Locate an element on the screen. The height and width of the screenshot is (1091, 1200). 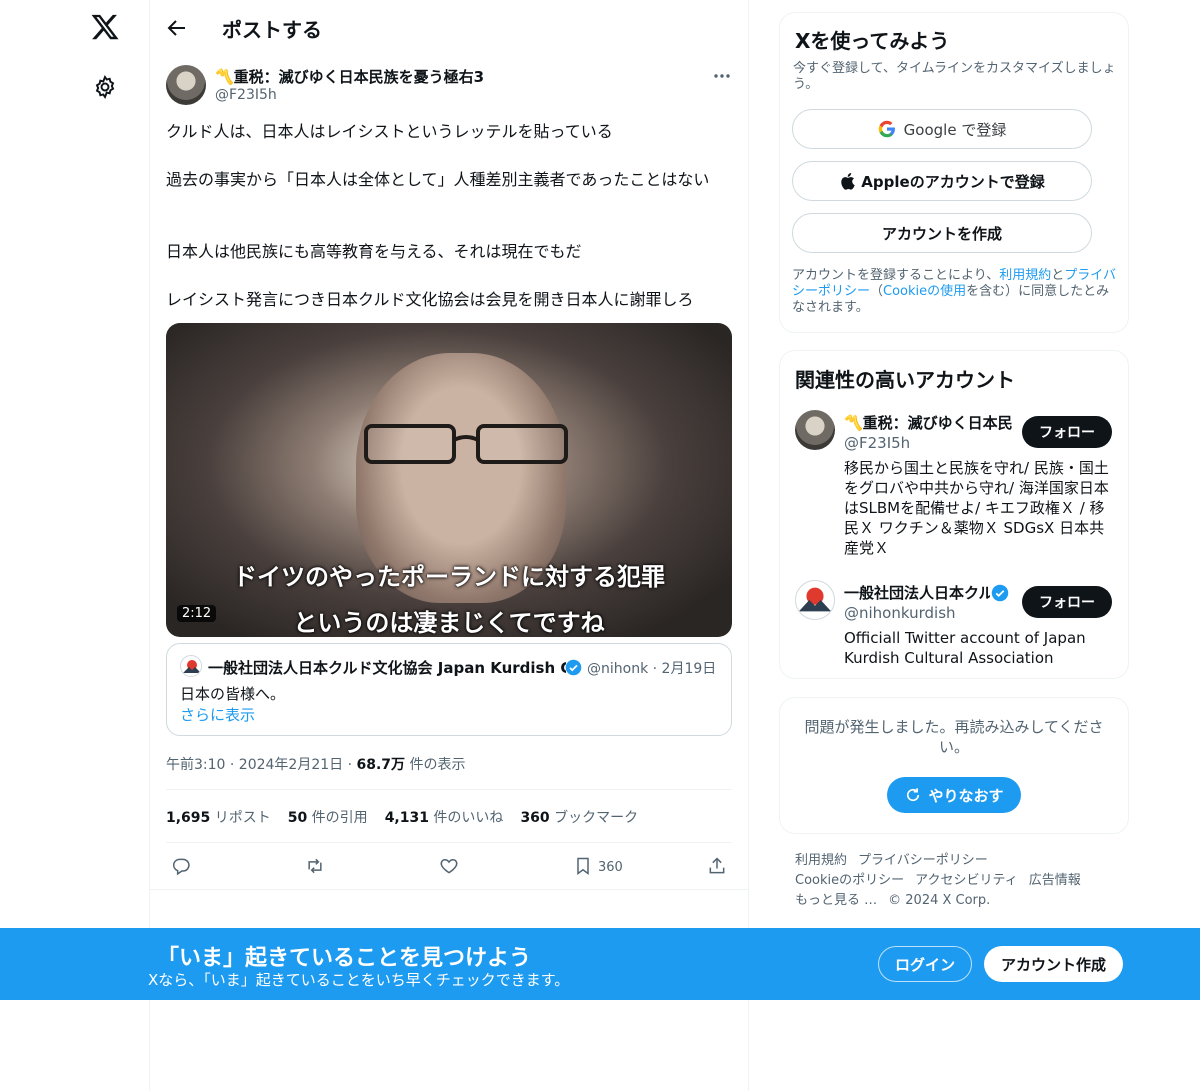
related-account-handle: @nihonkurdish is located at coordinates (900, 613).